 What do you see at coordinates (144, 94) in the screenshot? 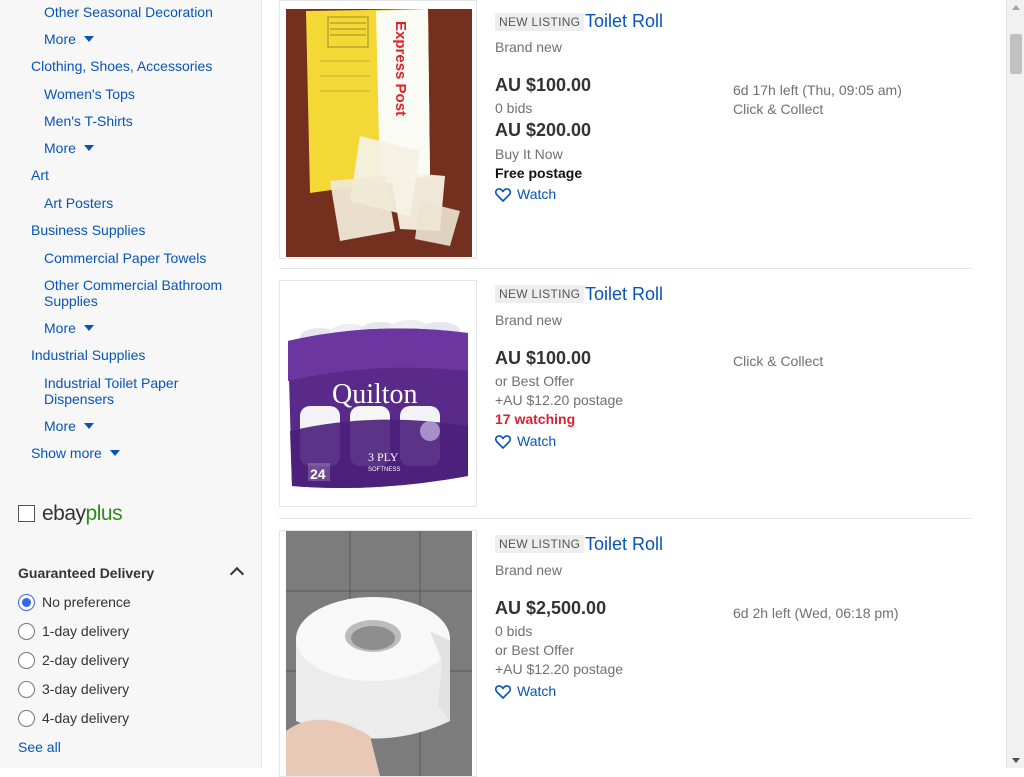
I see `category-womens-tops: Women's Tops` at bounding box center [144, 94].